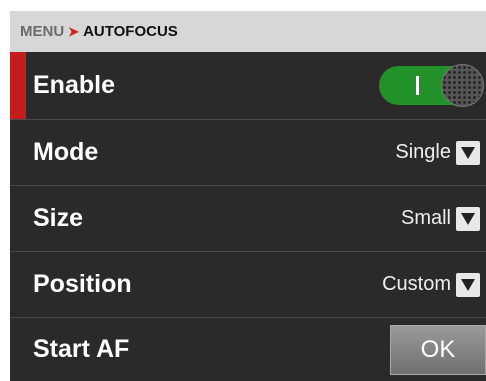 The image size is (486, 381). What do you see at coordinates (417, 85) in the screenshot?
I see `toggle-on-mark-icon` at bounding box center [417, 85].